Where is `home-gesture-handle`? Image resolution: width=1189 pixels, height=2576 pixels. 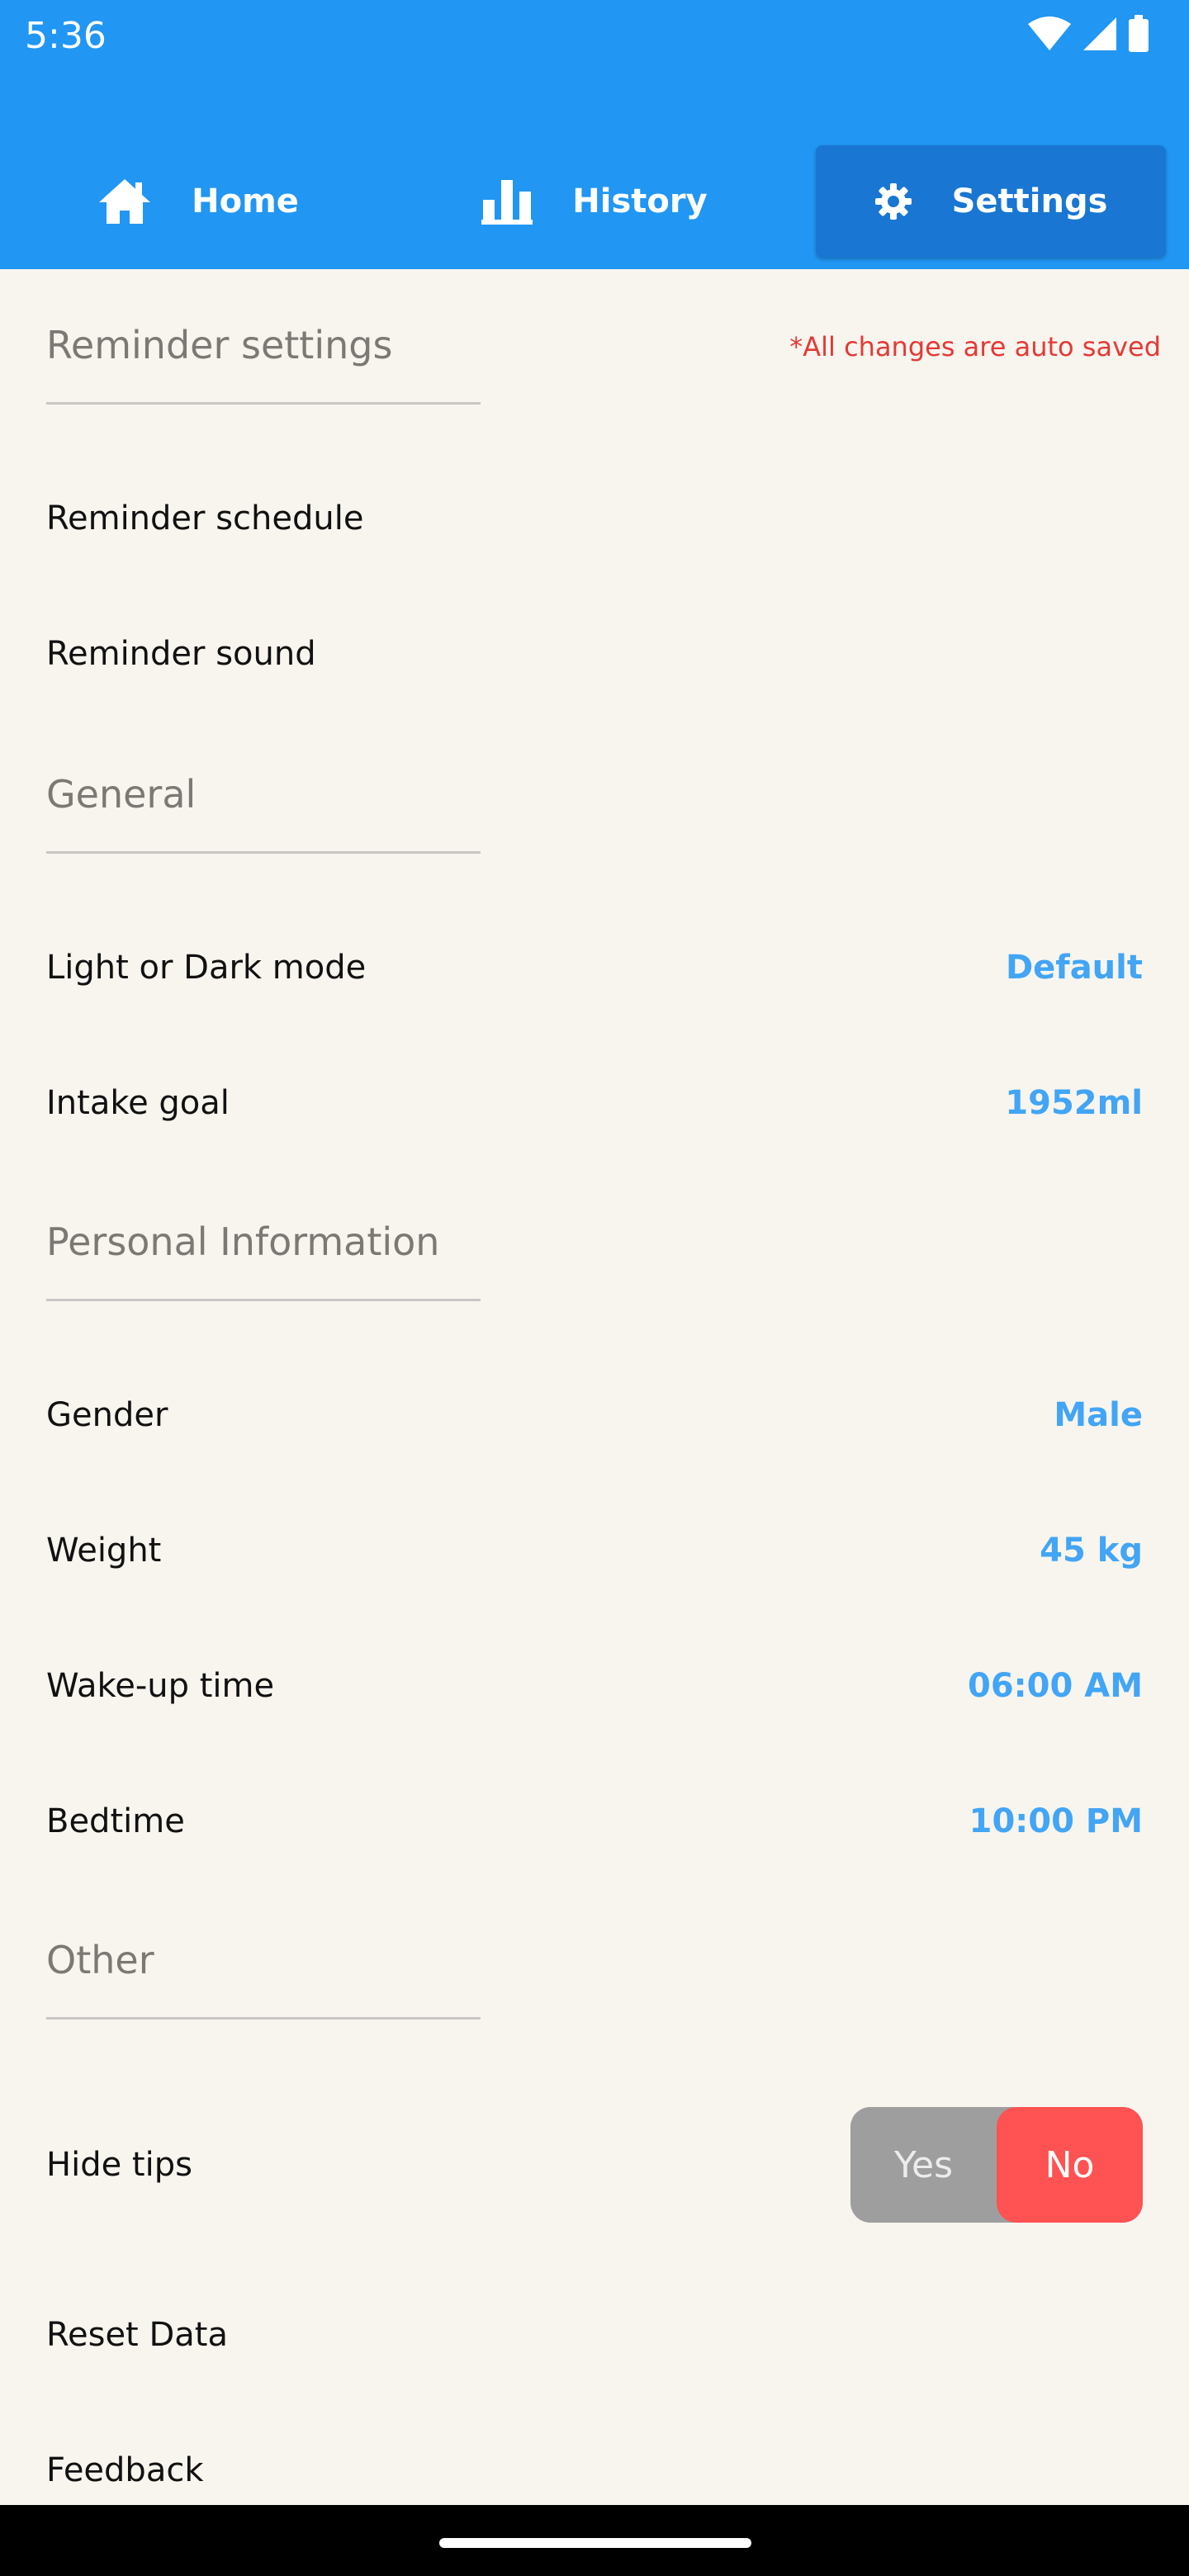
home-gesture-handle is located at coordinates (595, 2543).